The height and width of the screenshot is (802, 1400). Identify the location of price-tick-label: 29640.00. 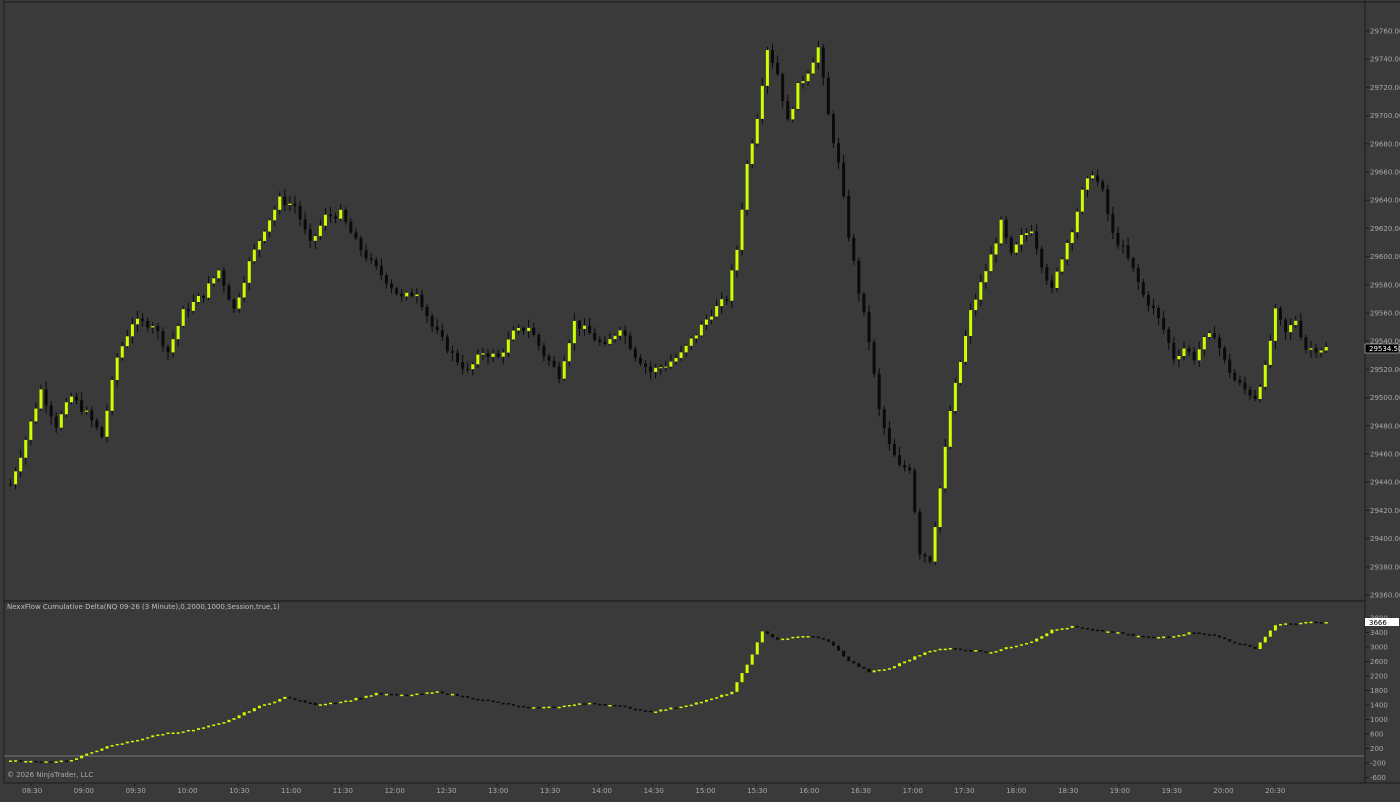
(1385, 201).